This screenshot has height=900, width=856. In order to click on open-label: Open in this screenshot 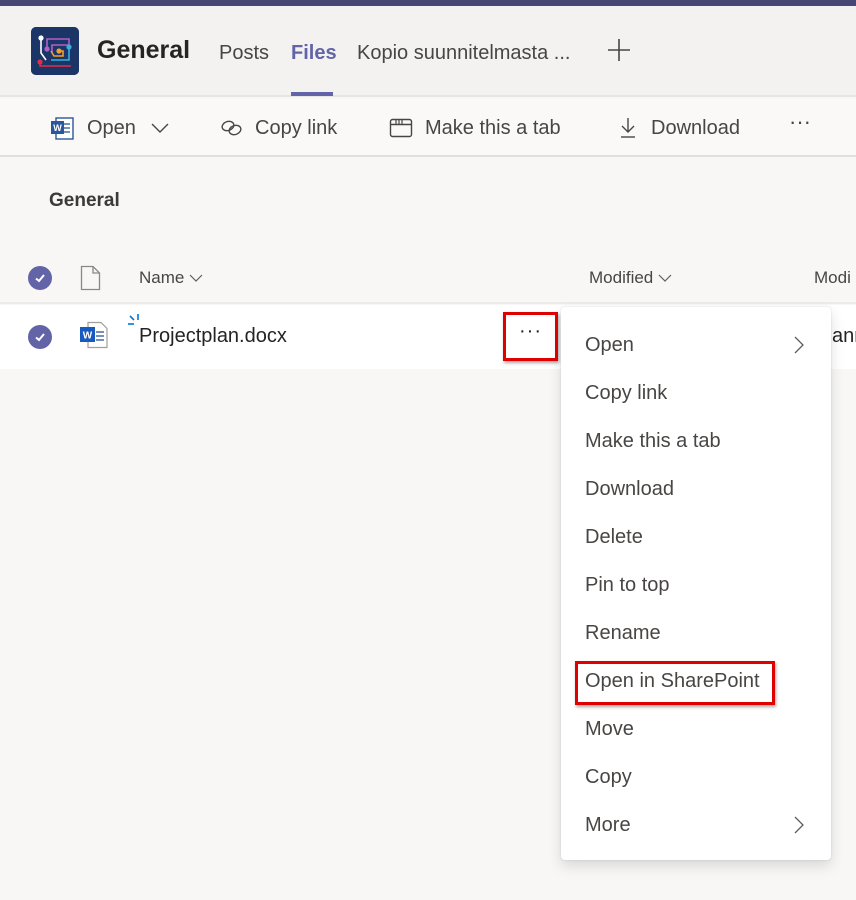, I will do `click(111, 127)`.